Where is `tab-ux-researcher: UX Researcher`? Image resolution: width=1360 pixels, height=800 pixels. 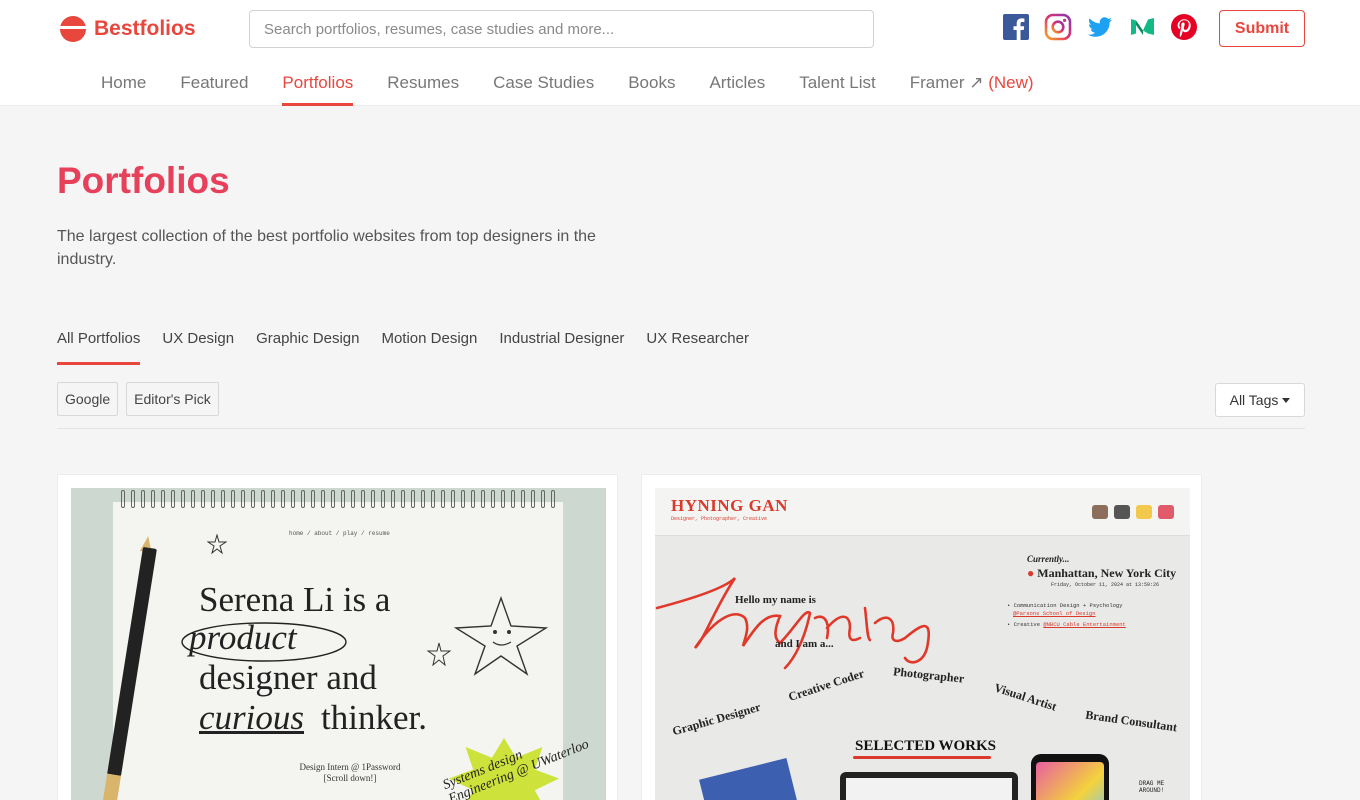
tab-ux-researcher: UX Researcher is located at coordinates (697, 346).